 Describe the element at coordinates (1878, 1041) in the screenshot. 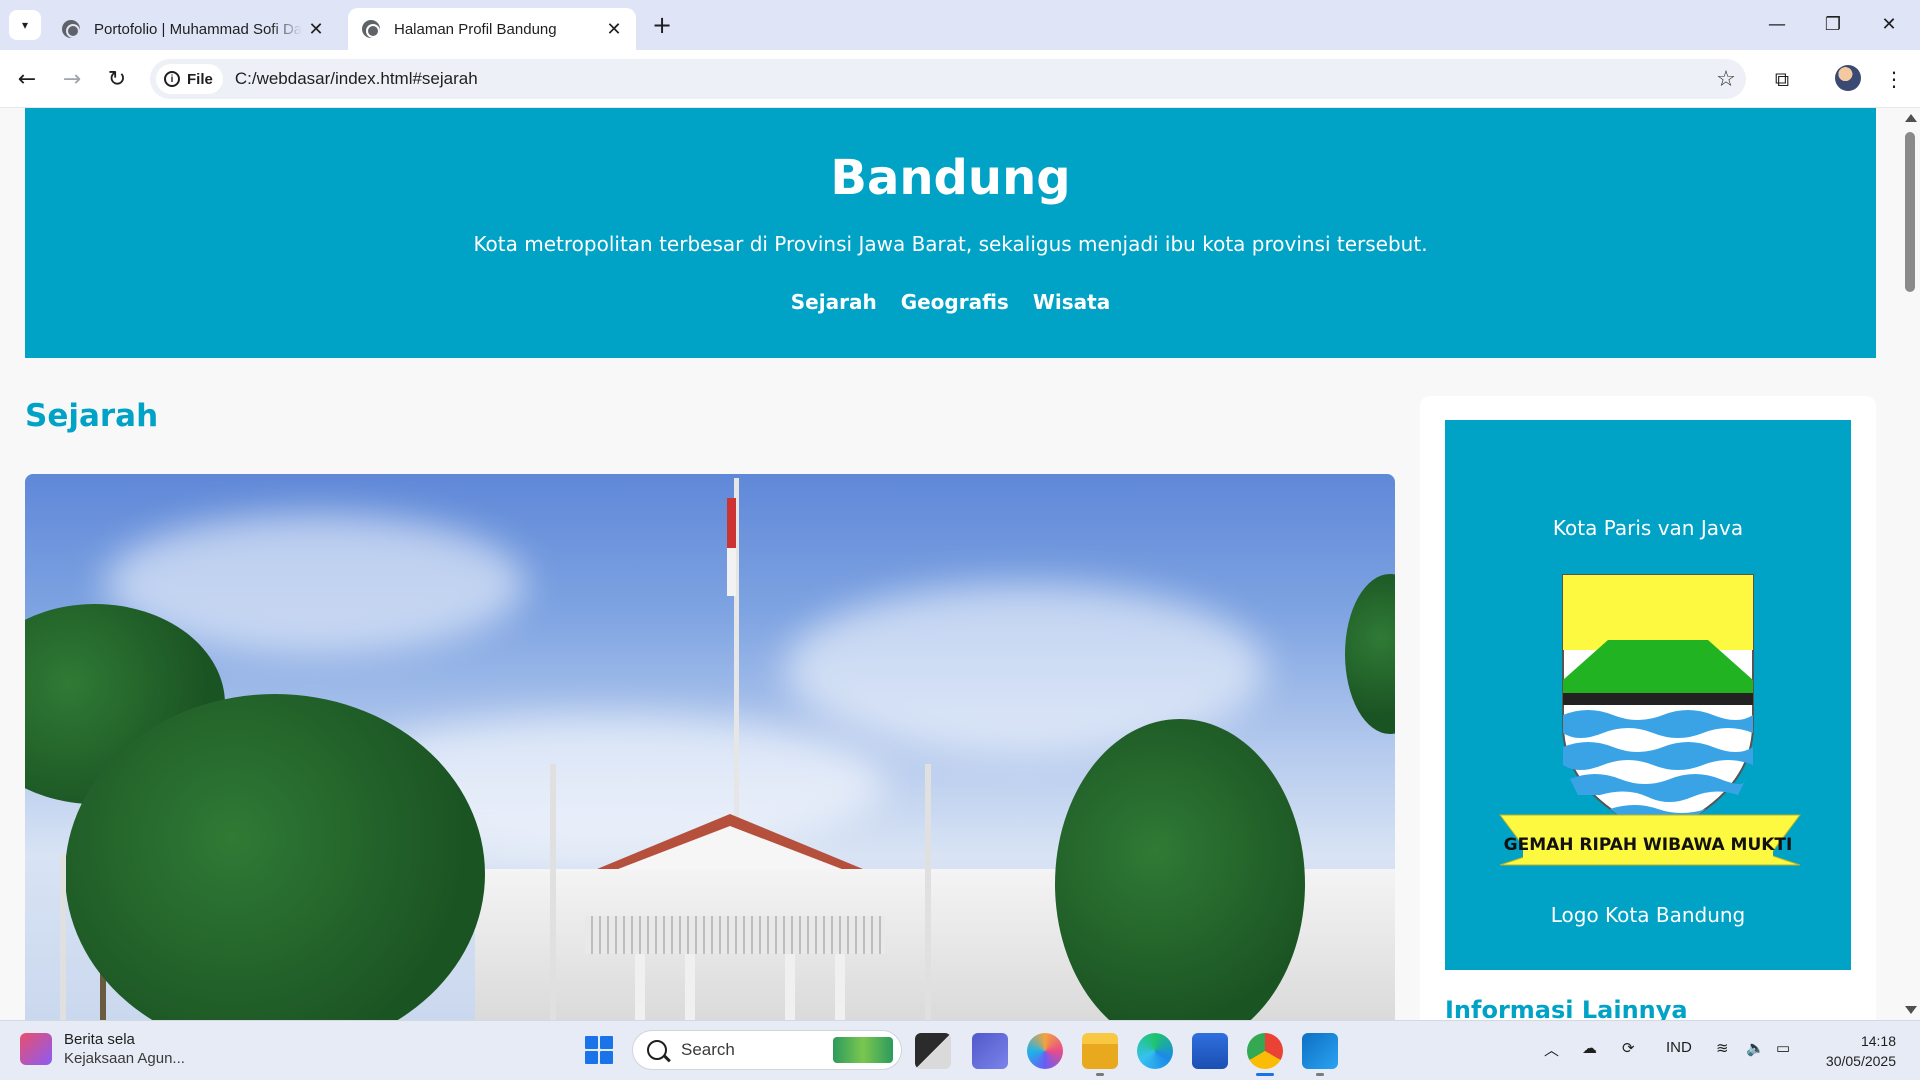

I see `clock-time: 14:18` at that location.